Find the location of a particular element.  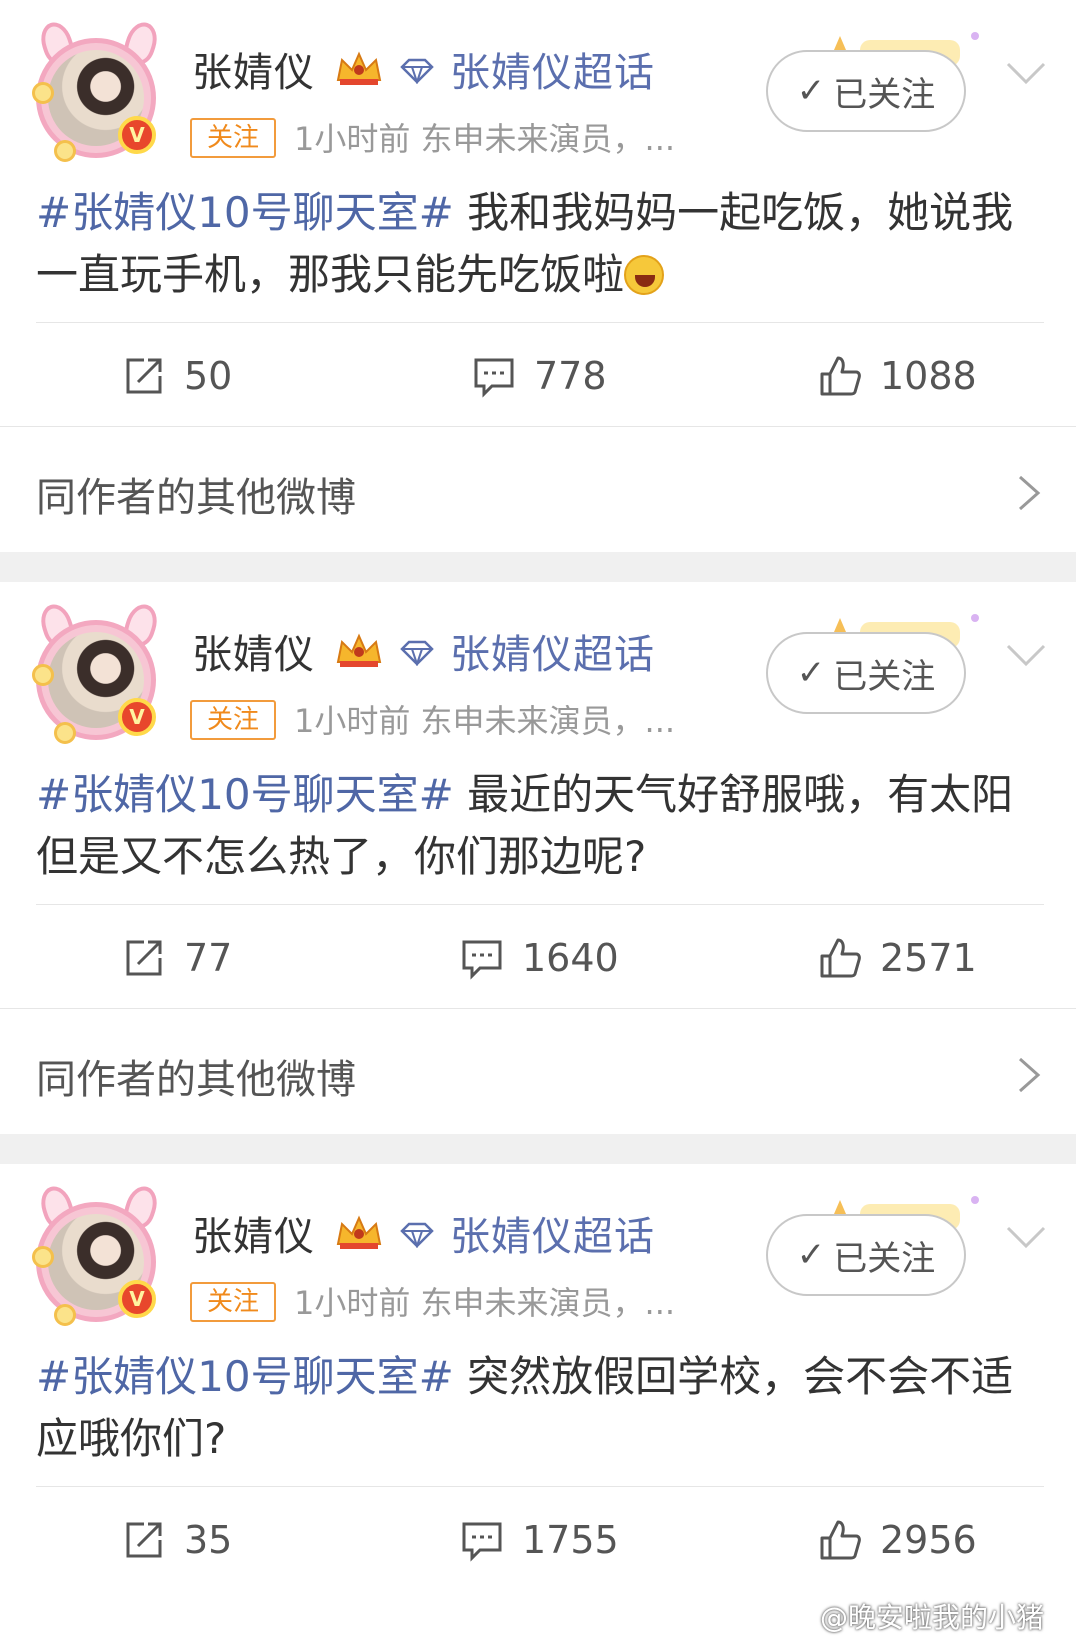

comment-count: 1755 is located at coordinates (570, 1540).